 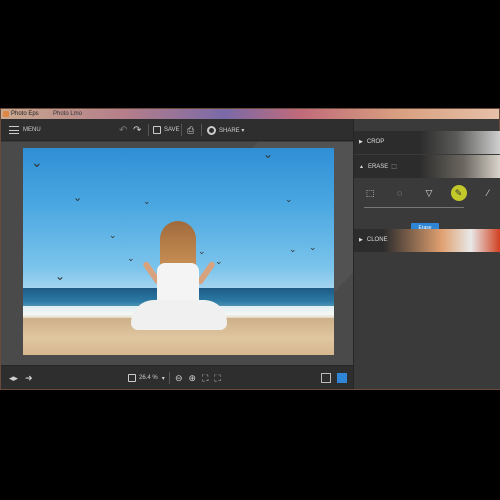 I want to click on redo-icon: ↷, so click(x=137, y=130).